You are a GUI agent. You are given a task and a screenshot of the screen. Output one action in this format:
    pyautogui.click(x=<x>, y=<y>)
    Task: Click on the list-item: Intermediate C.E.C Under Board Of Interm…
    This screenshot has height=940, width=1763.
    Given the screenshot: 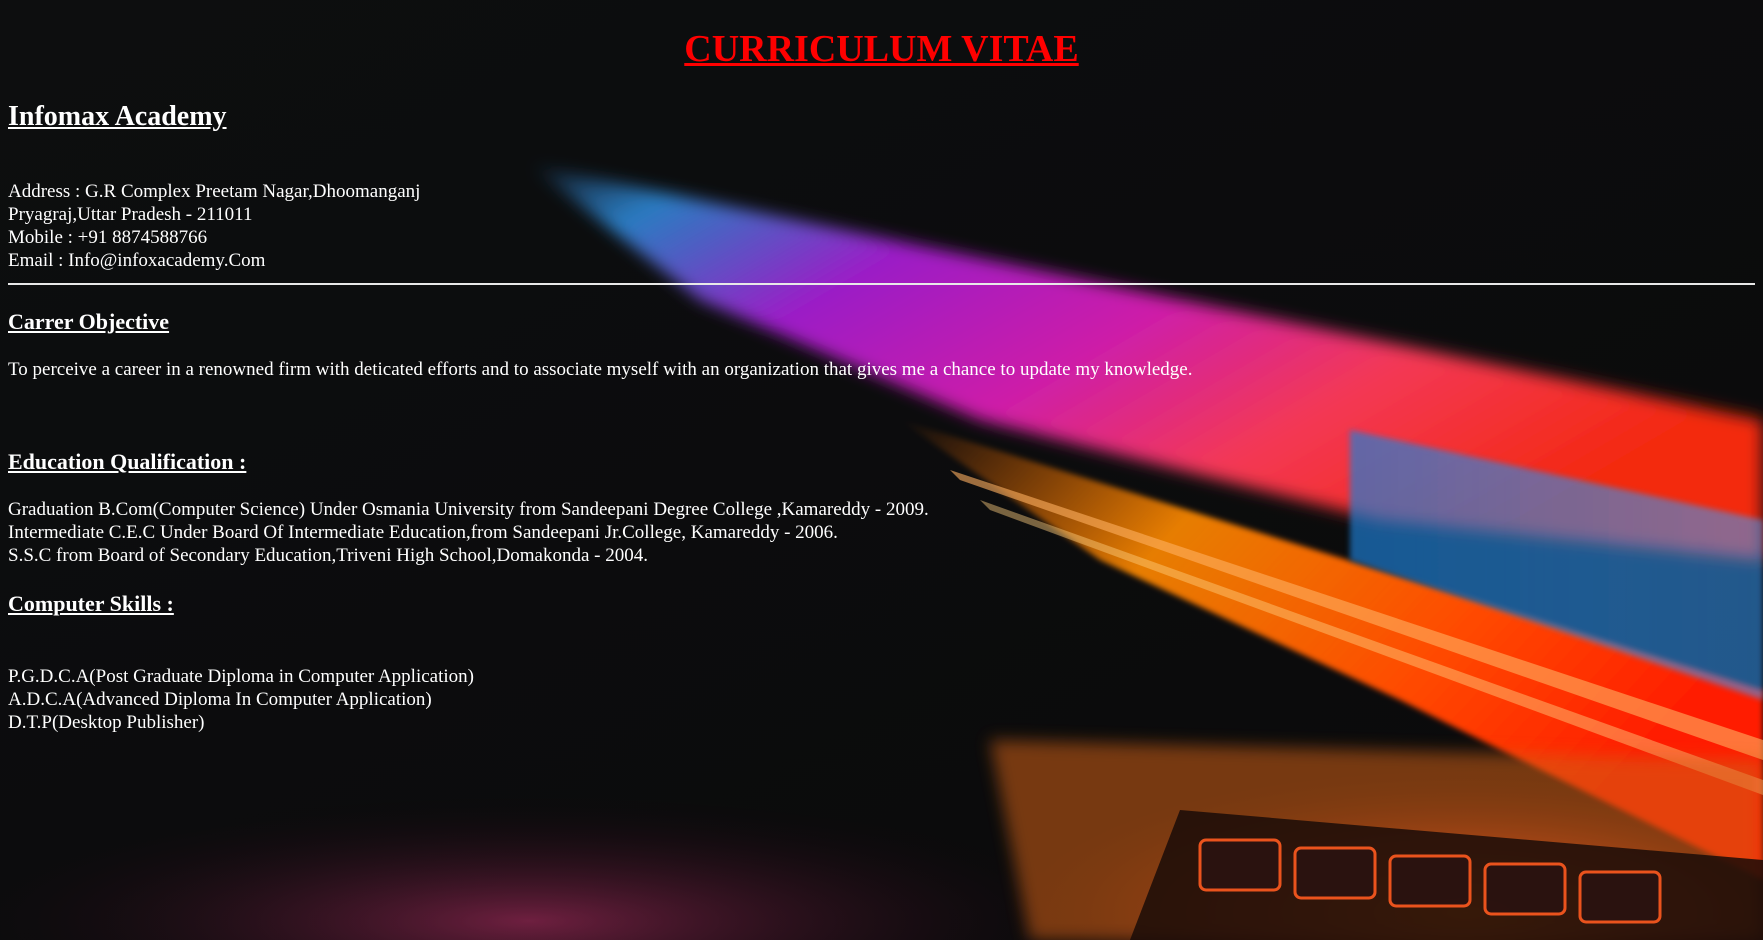 What is the action you would take?
    pyautogui.click(x=423, y=532)
    